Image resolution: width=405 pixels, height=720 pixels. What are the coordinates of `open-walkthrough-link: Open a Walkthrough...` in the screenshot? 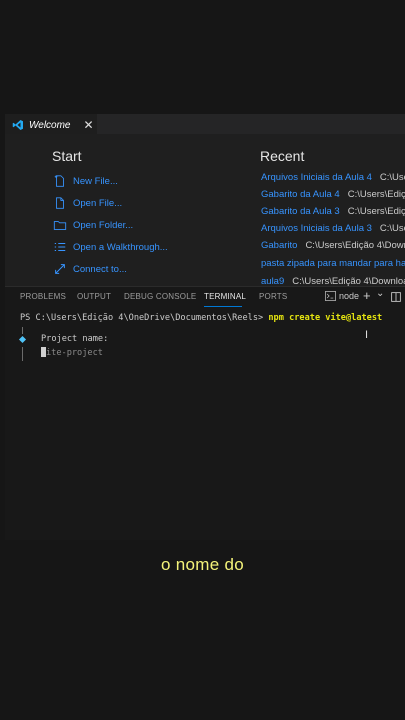 It's located at (110, 247).